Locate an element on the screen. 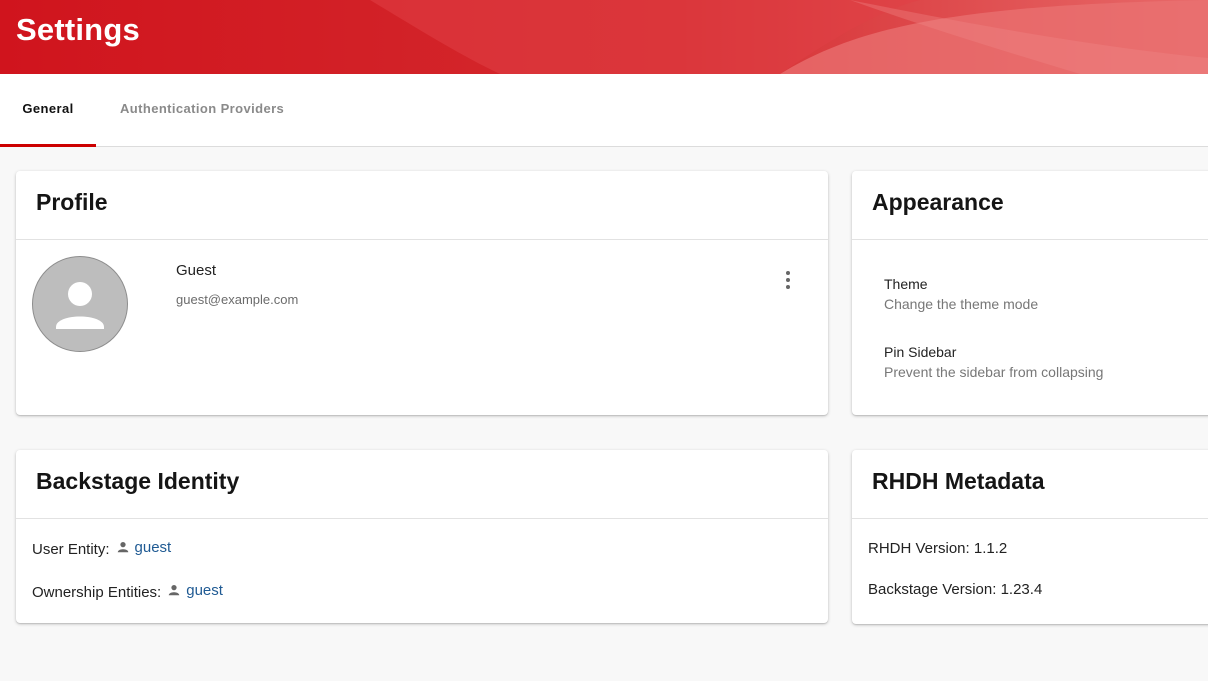 This screenshot has height=681, width=1208. appearance-card-title: Appearance is located at coordinates (938, 202).